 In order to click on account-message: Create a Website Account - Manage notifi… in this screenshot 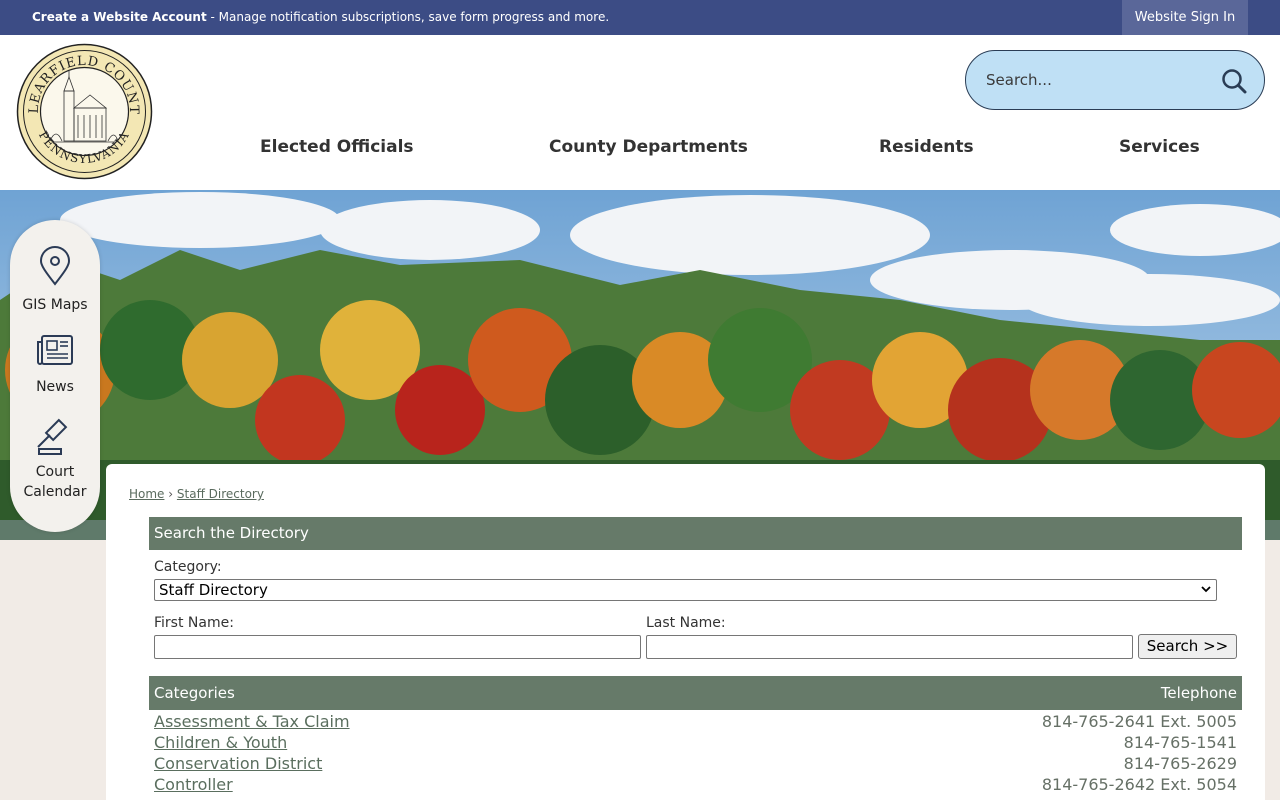, I will do `click(320, 17)`.